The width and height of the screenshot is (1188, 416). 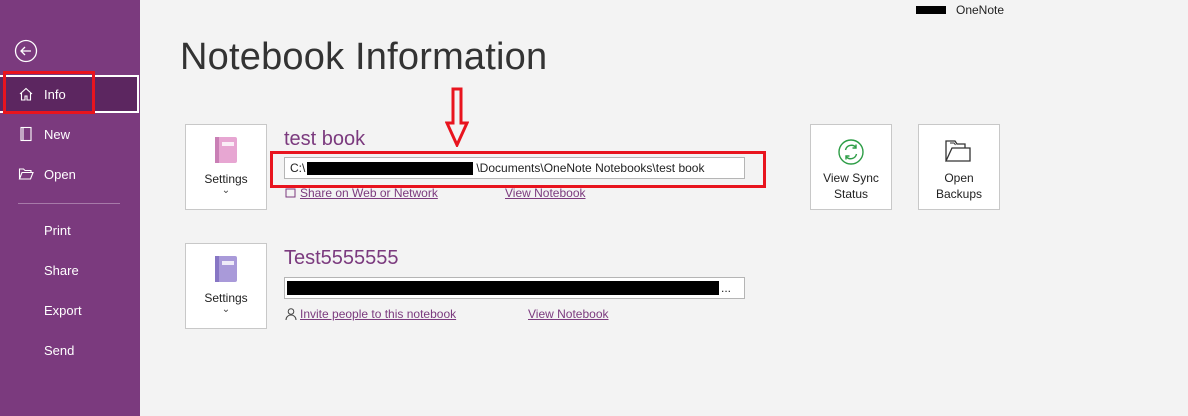 I want to click on view-notebook-link-2: View Notebook, so click(x=568, y=314).